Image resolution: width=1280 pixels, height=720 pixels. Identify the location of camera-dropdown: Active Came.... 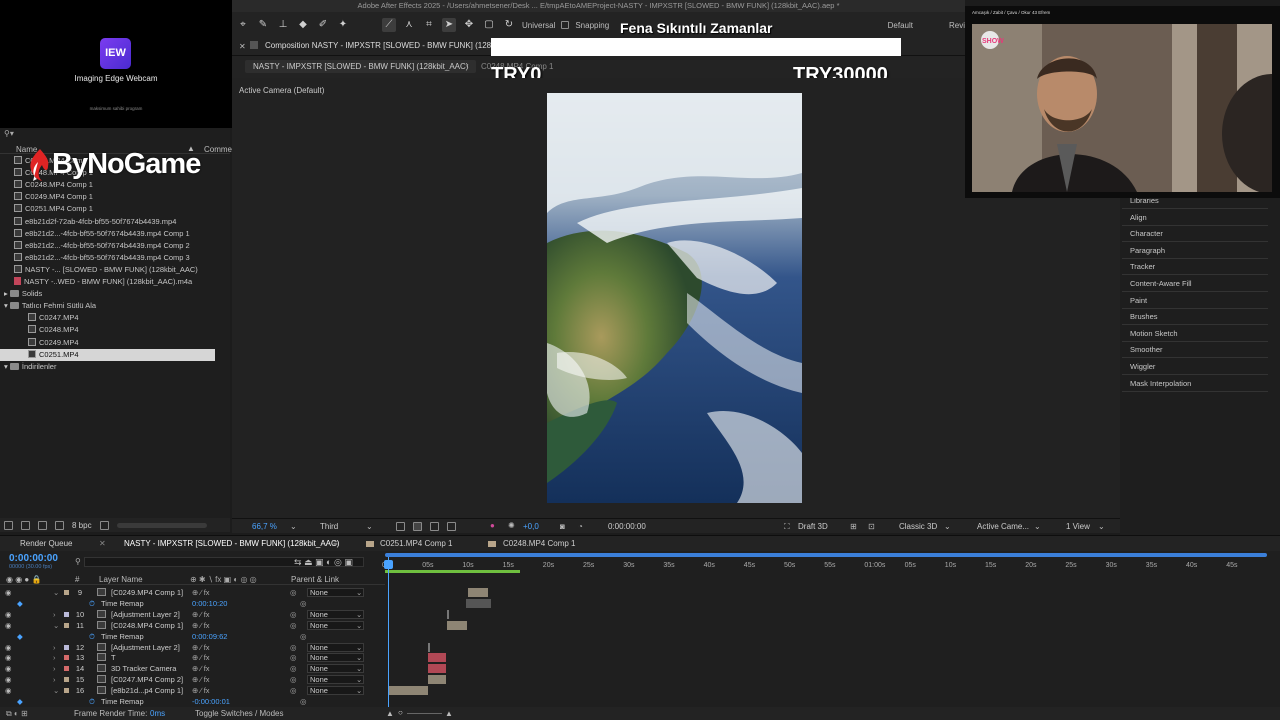
(1003, 526).